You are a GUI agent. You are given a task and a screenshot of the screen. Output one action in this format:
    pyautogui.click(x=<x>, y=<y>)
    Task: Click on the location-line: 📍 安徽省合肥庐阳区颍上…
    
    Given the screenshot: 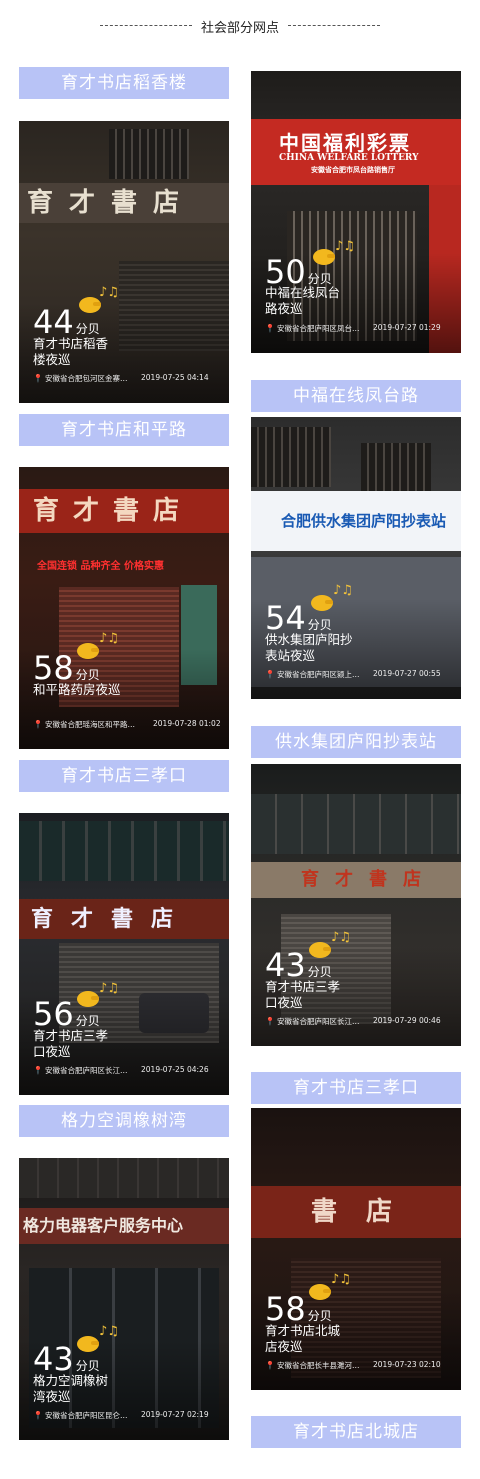 What is the action you would take?
    pyautogui.click(x=312, y=674)
    